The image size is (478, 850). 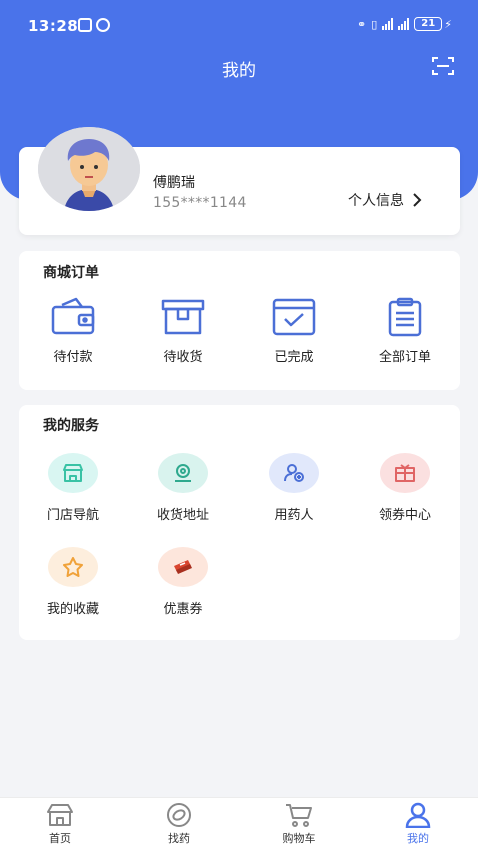 What do you see at coordinates (294, 488) in the screenshot?
I see `service-medication-user: 用药人` at bounding box center [294, 488].